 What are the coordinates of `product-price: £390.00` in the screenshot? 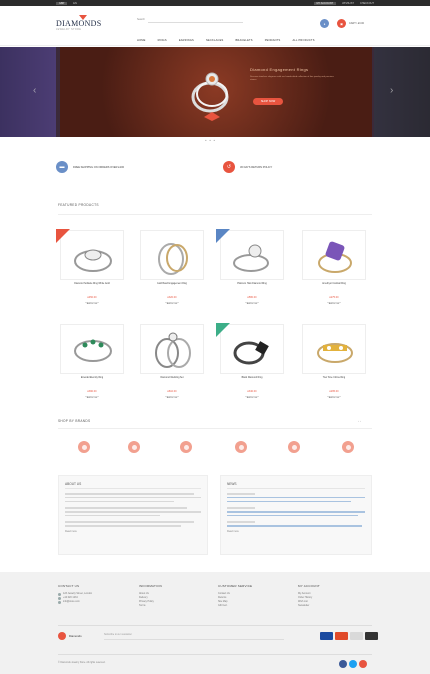 It's located at (92, 391).